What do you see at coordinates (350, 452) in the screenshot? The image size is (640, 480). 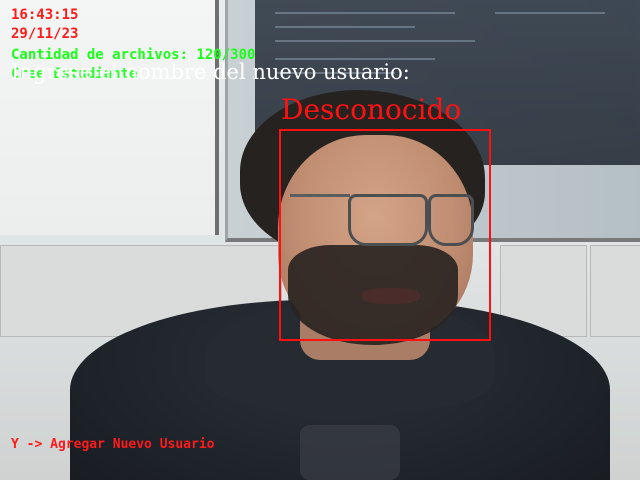 I see `person-shirt-print` at bounding box center [350, 452].